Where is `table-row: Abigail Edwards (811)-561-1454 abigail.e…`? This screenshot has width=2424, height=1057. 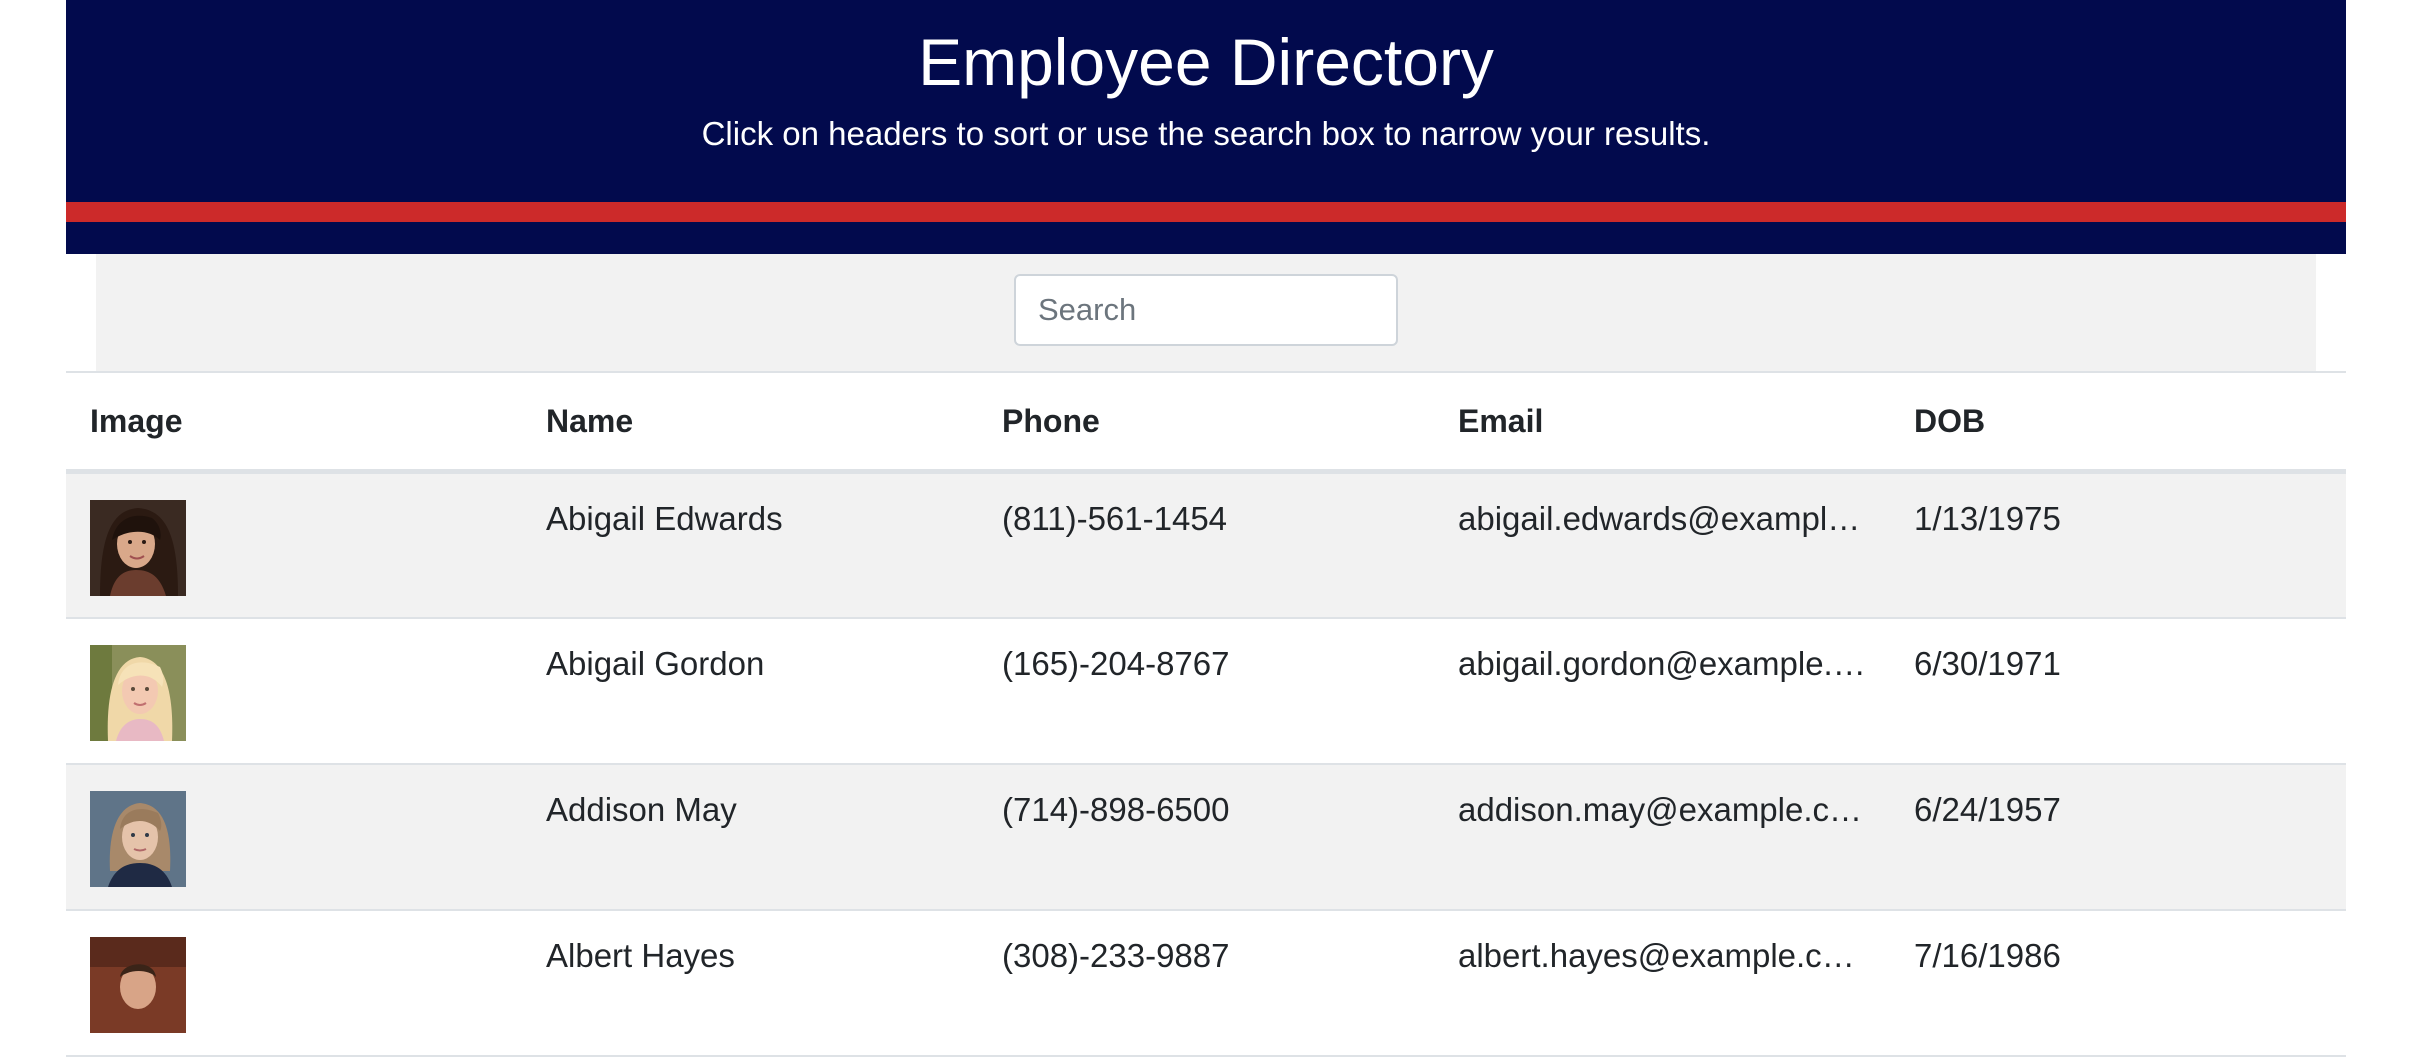
table-row: Abigail Edwards (811)-561-1454 abigail.e… is located at coordinates (1206, 544).